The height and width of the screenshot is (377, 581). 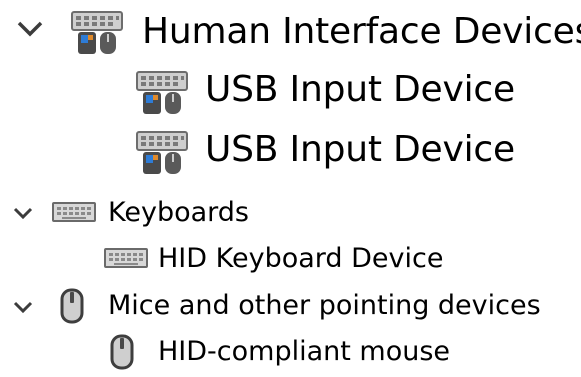 What do you see at coordinates (301, 258) in the screenshot?
I see `item-label: HID Keyboard Device` at bounding box center [301, 258].